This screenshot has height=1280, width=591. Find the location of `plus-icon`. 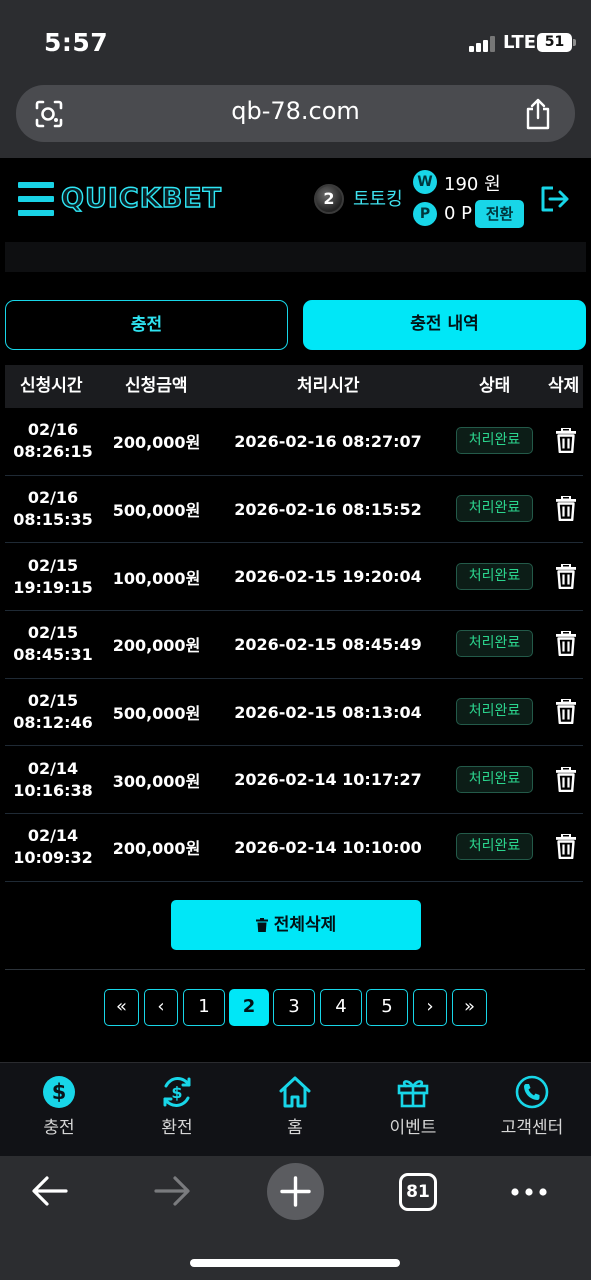

plus-icon is located at coordinates (295, 1191).